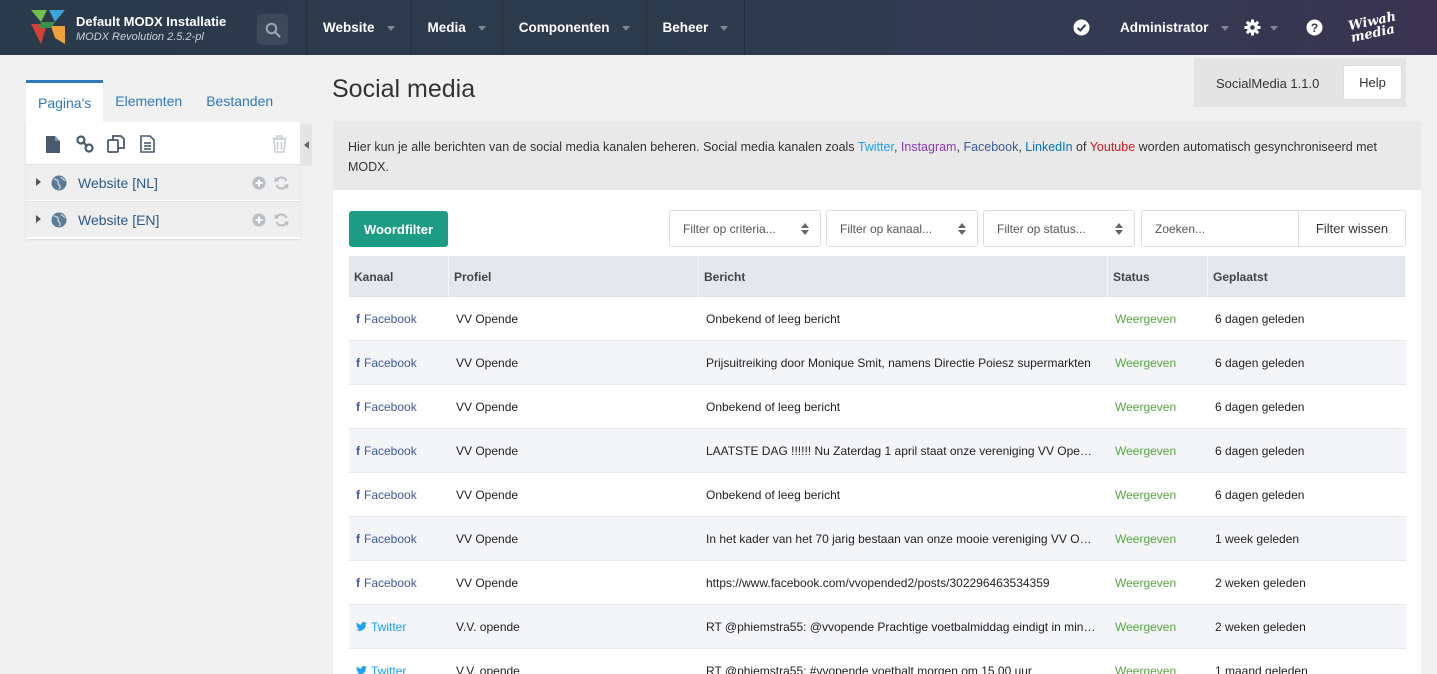  Describe the element at coordinates (1372, 82) in the screenshot. I see `help-button: Help` at that location.